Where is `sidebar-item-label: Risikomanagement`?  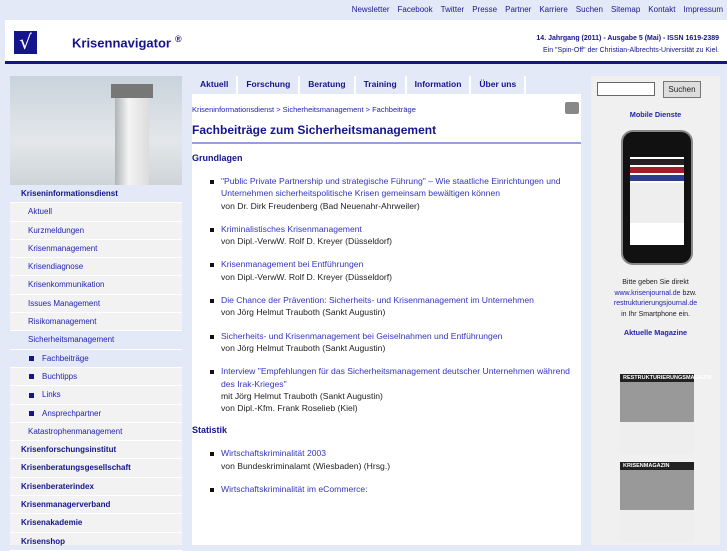 sidebar-item-label: Risikomanagement is located at coordinates (62, 322).